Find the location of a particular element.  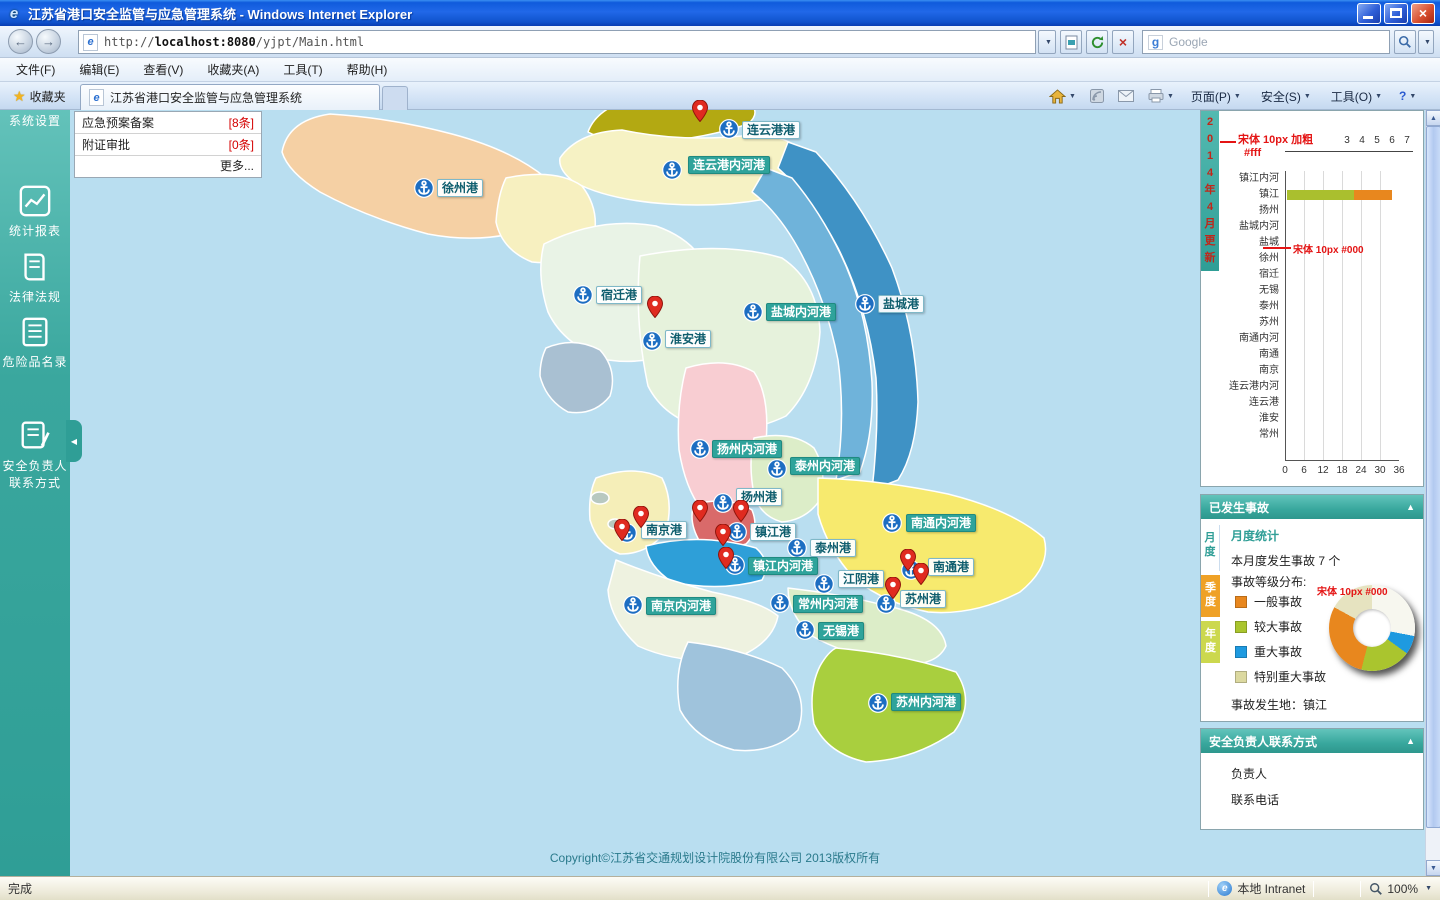

url-text: http://localhost:8080/yjpt/Main.html is located at coordinates (234, 42).